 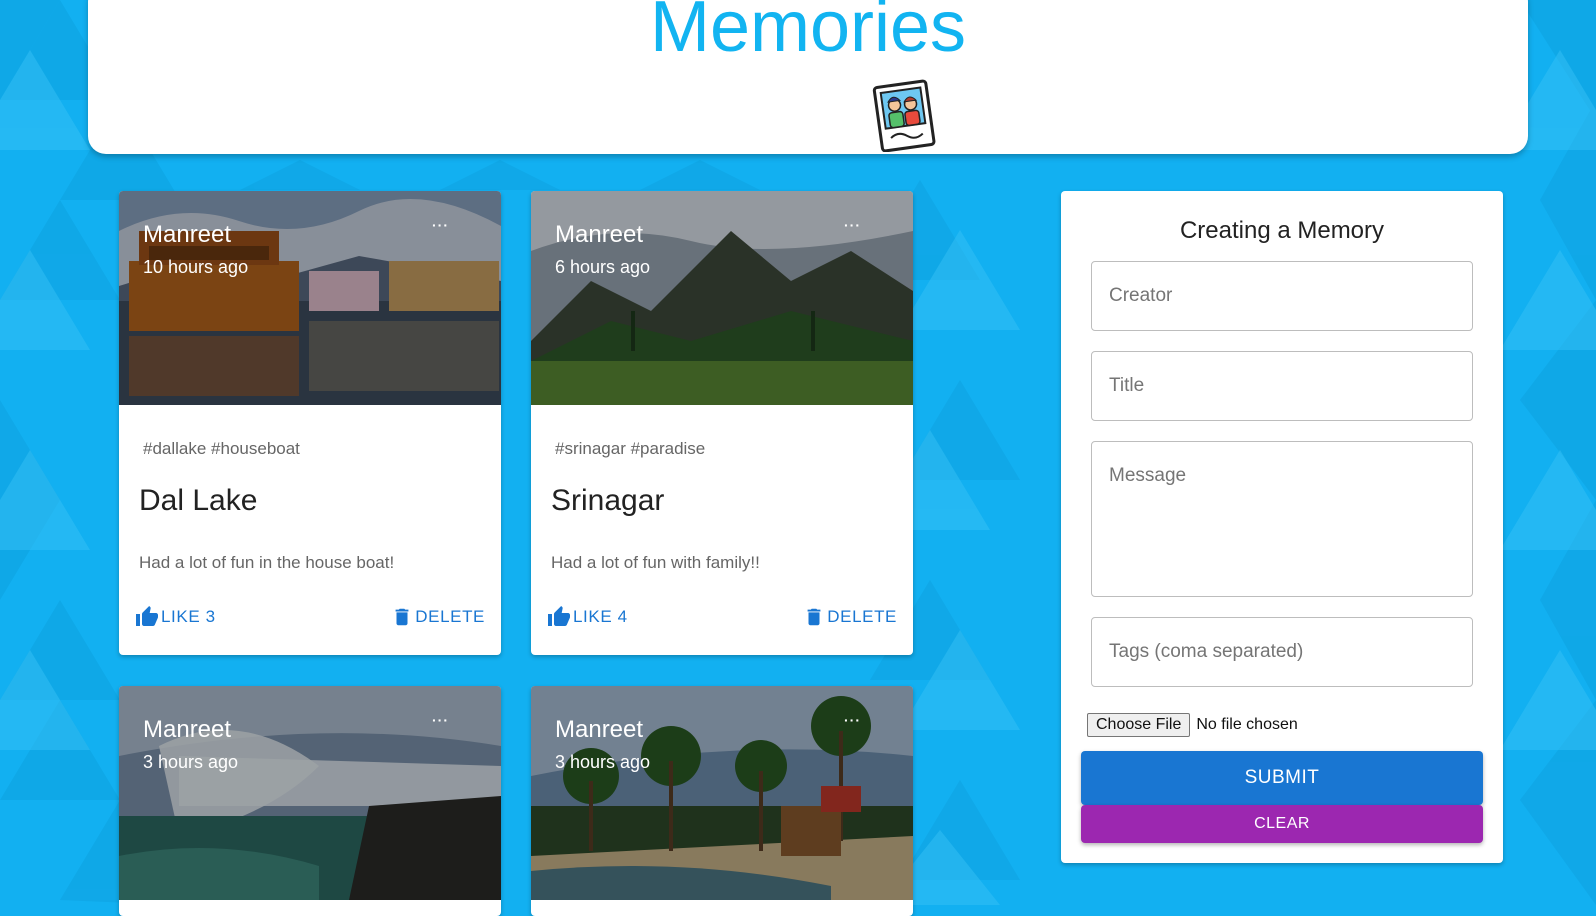 I want to click on post-image: Manreet 6 hours ago ···, so click(x=722, y=298).